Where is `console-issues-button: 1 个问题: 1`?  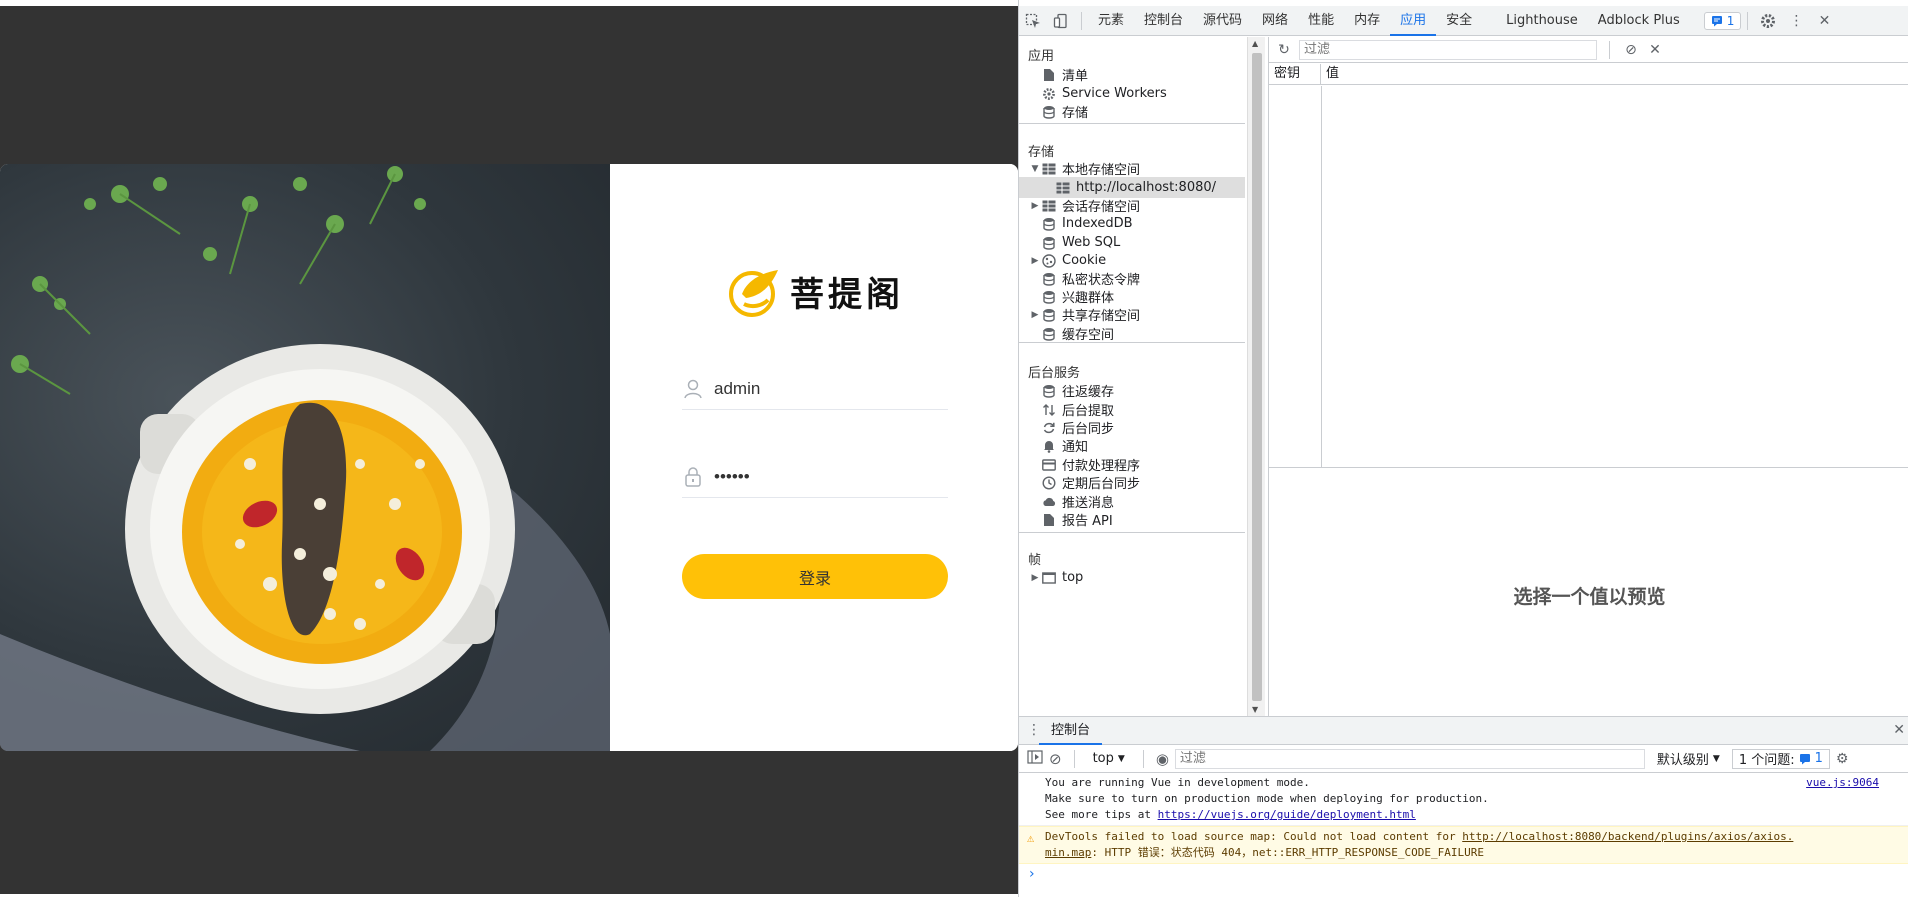
console-issues-button: 1 个问题: 1 is located at coordinates (1780, 758).